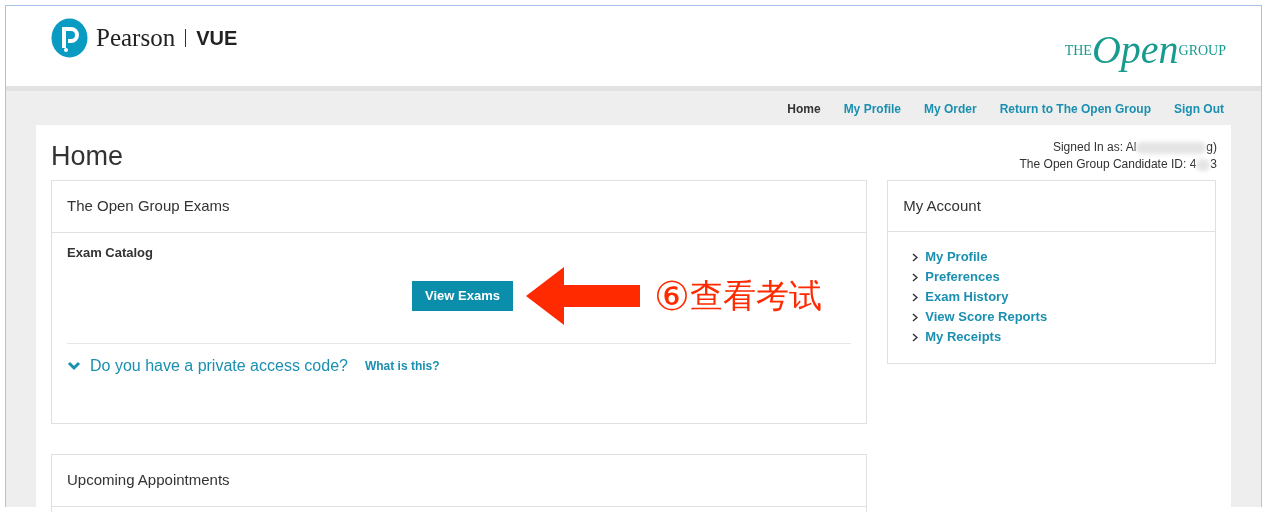 Image resolution: width=1270 pixels, height=512 pixels. I want to click on account-link: Preferences, so click(1063, 277).